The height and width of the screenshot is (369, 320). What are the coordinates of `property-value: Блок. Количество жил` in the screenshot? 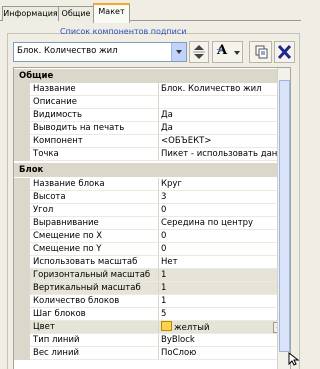 It's located at (224, 89).